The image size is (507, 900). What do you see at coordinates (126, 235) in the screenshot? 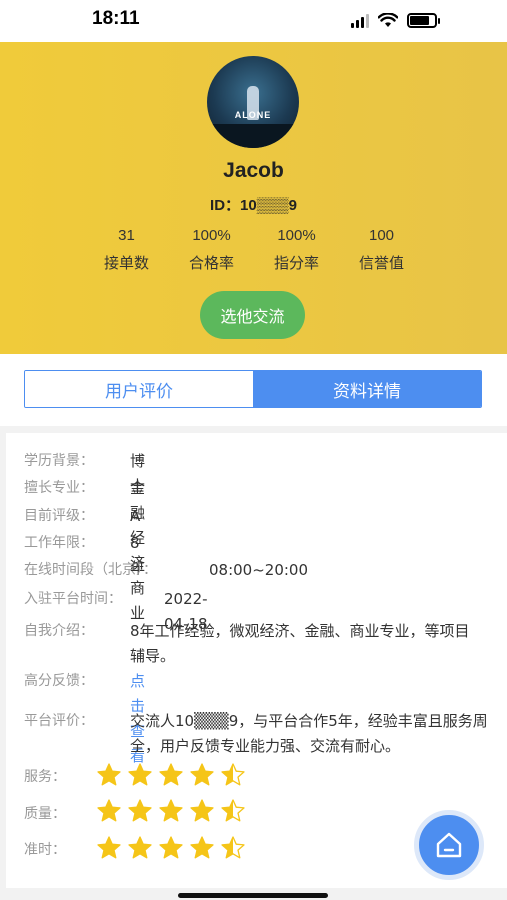
I see `stat-value: 31` at bounding box center [126, 235].